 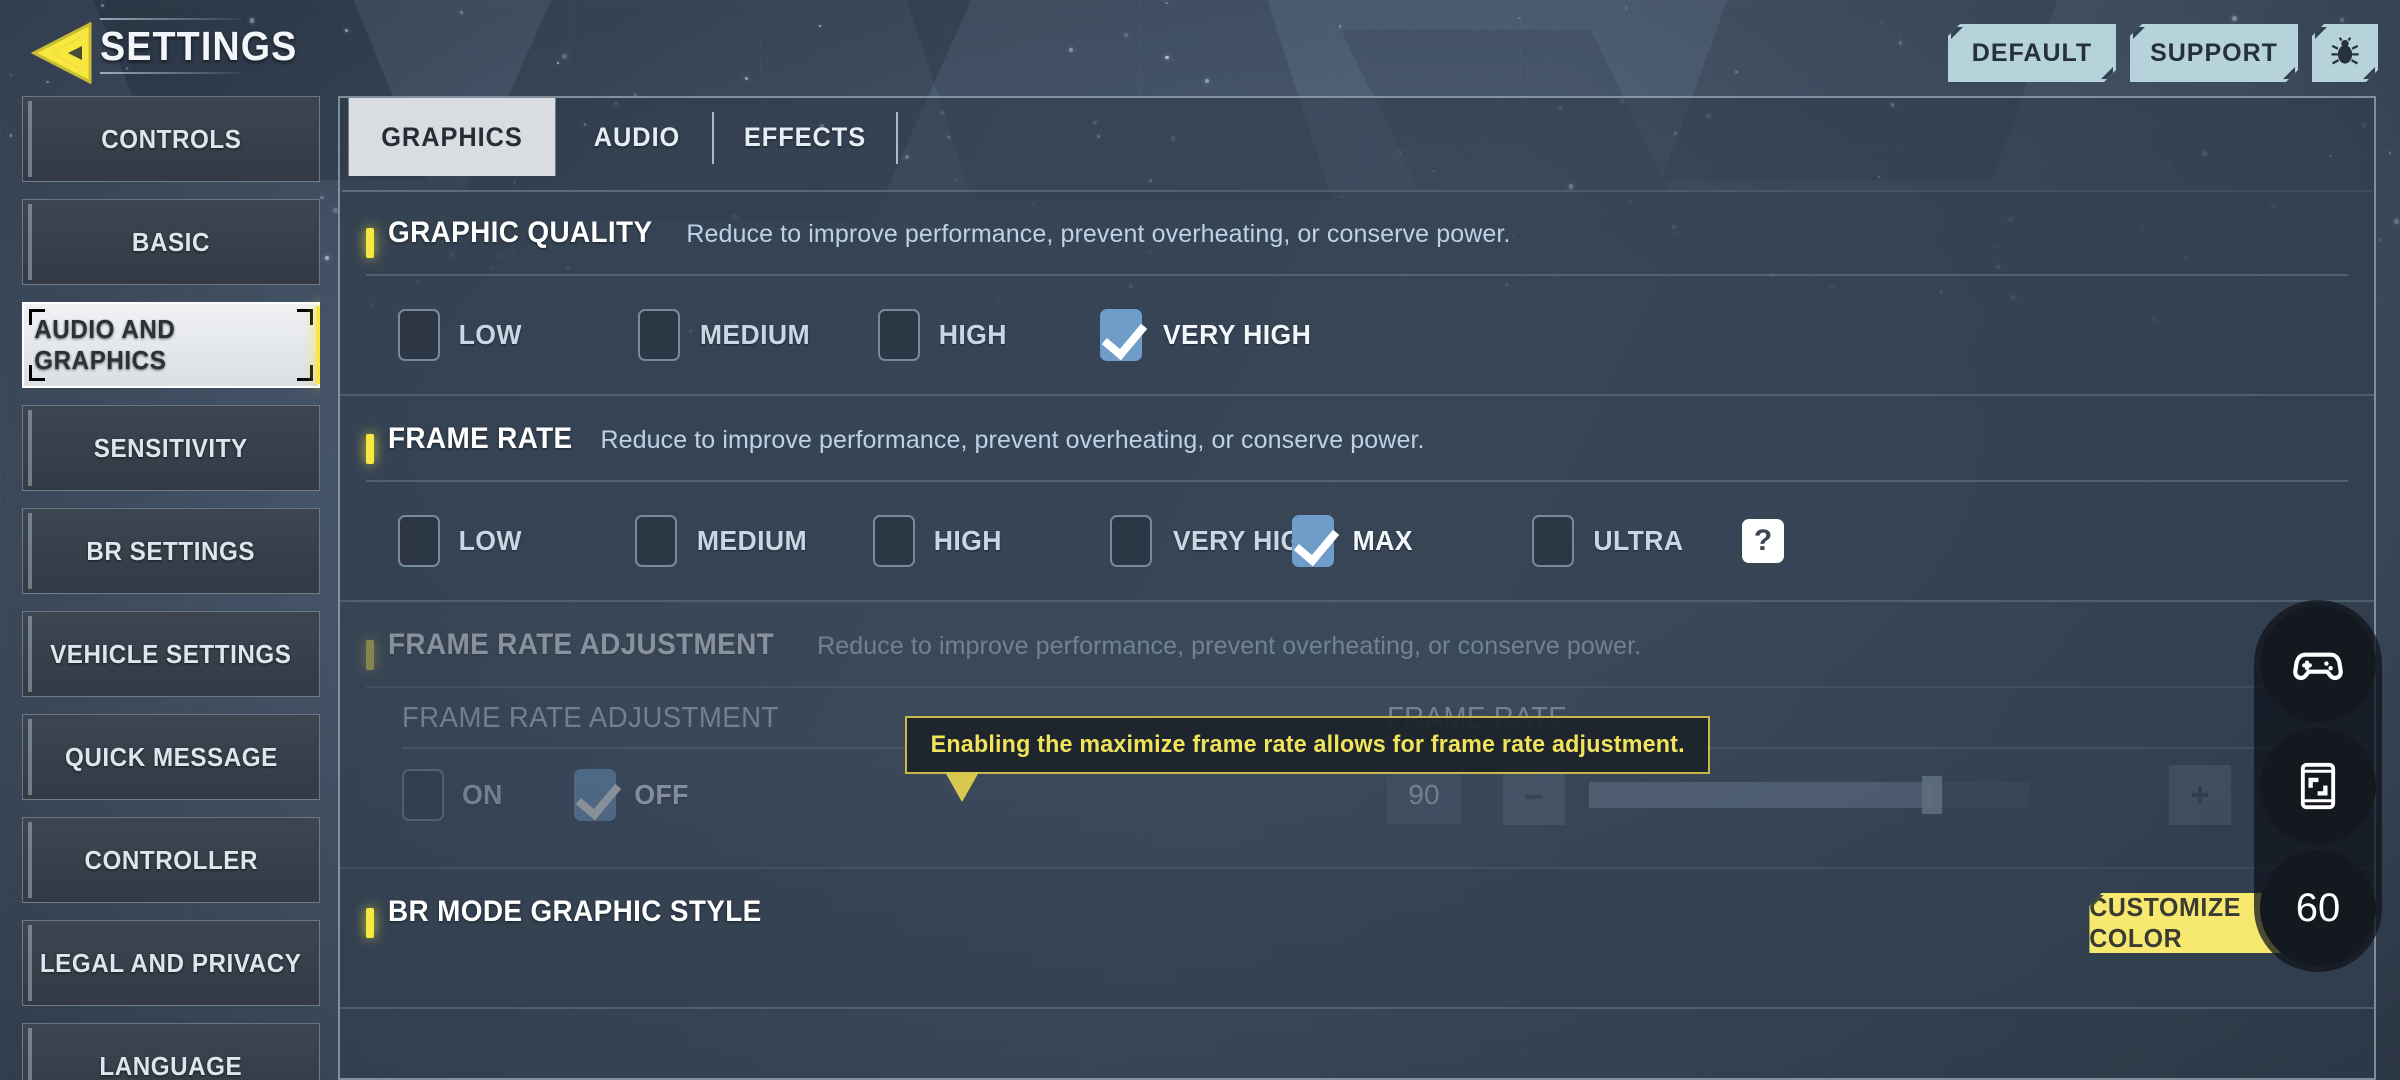 What do you see at coordinates (105, 344) in the screenshot?
I see `sidebar-item-label: AUDIO AND GRAPHICS` at bounding box center [105, 344].